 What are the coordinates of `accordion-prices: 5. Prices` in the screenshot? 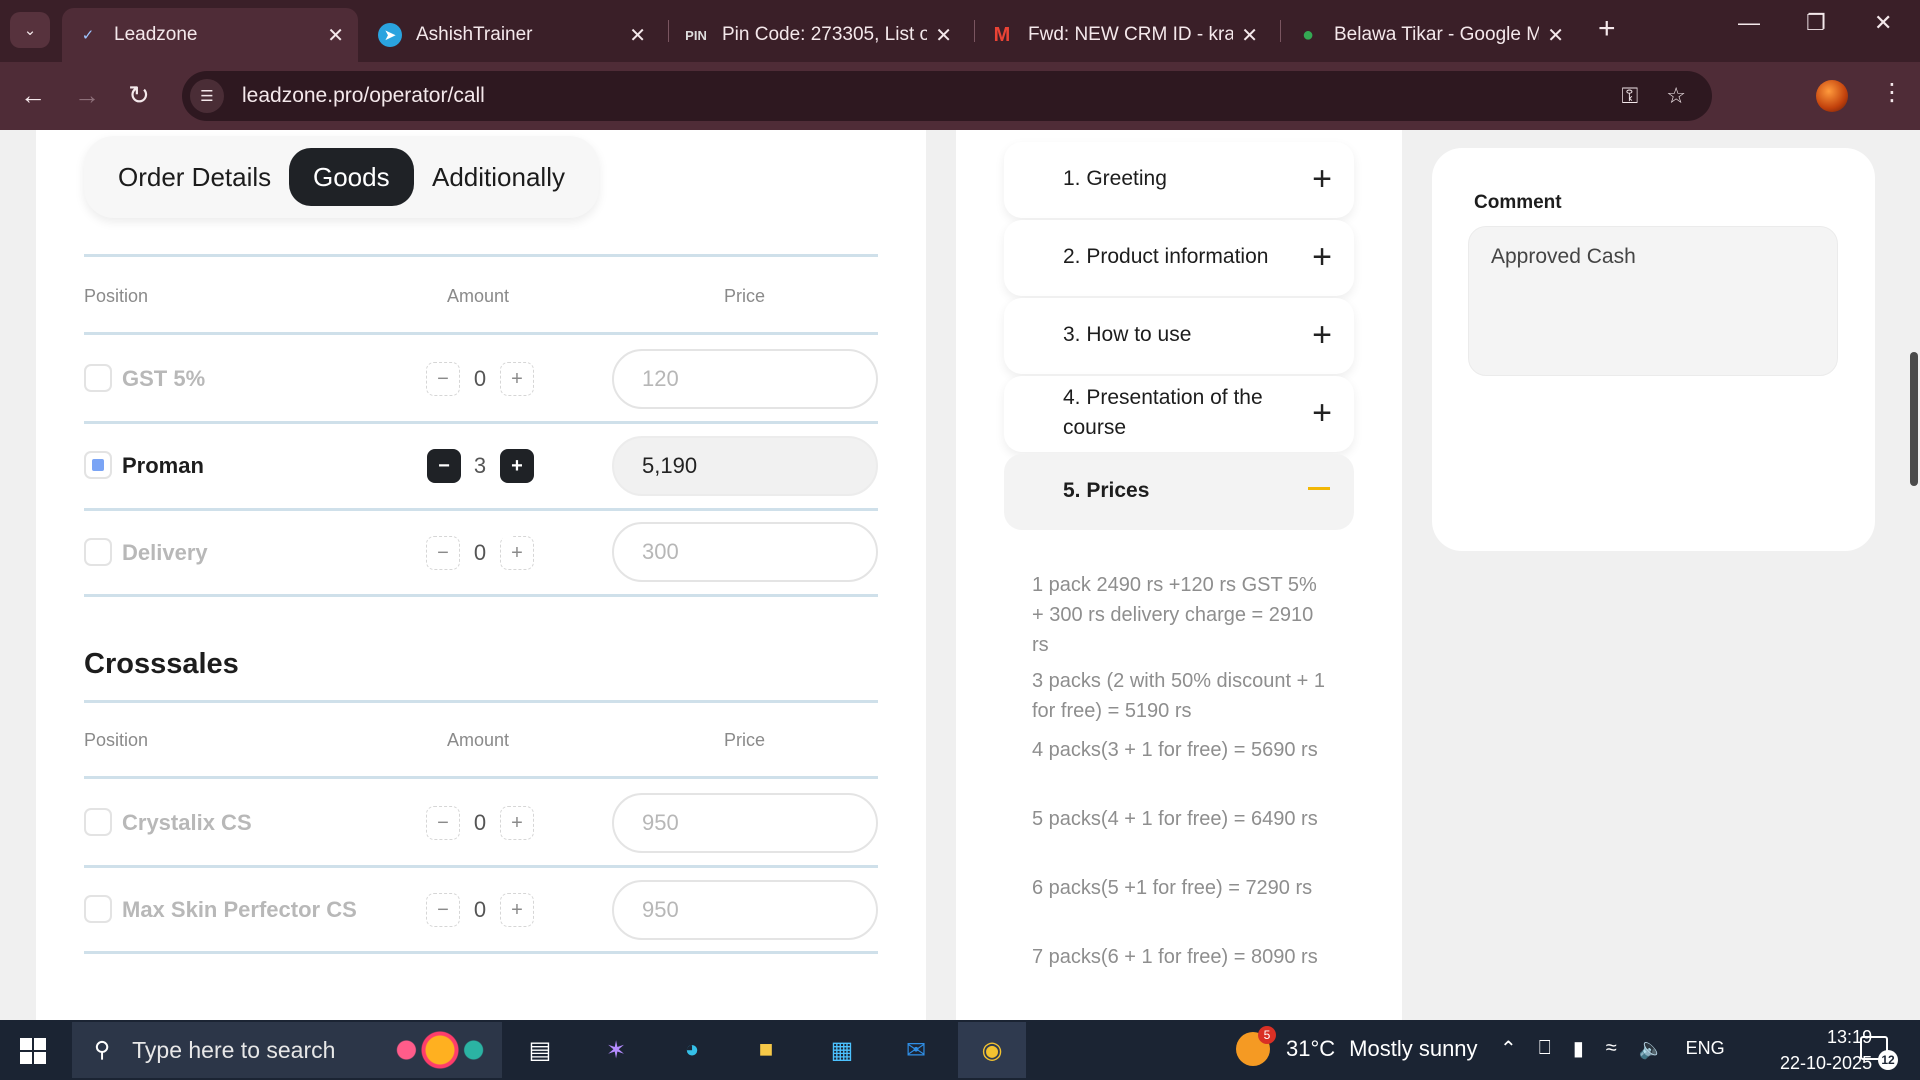 It's located at (1179, 492).